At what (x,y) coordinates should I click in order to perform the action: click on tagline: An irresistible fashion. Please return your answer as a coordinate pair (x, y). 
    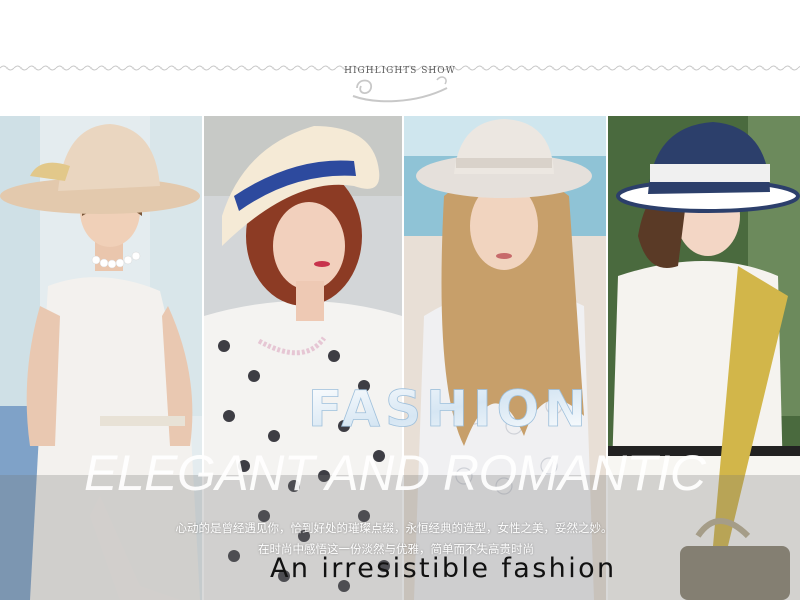
    Looking at the image, I should click on (443, 568).